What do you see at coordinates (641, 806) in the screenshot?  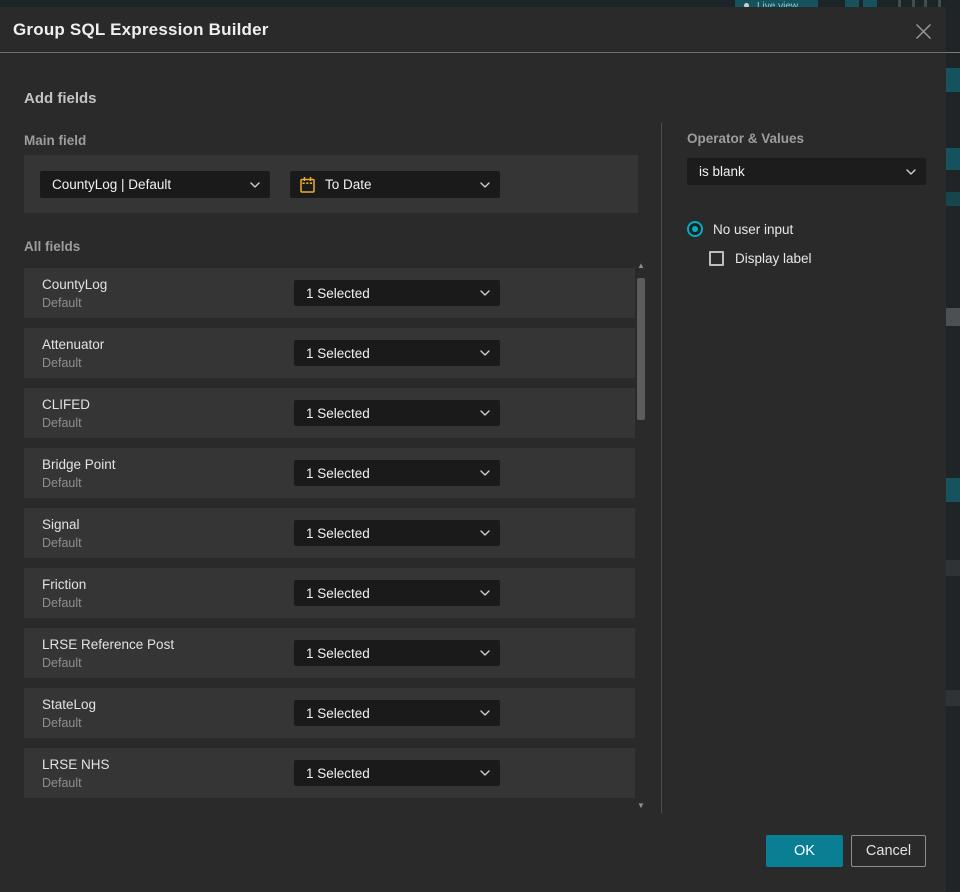 I see `scroll-down-arrow-icon: ▼` at bounding box center [641, 806].